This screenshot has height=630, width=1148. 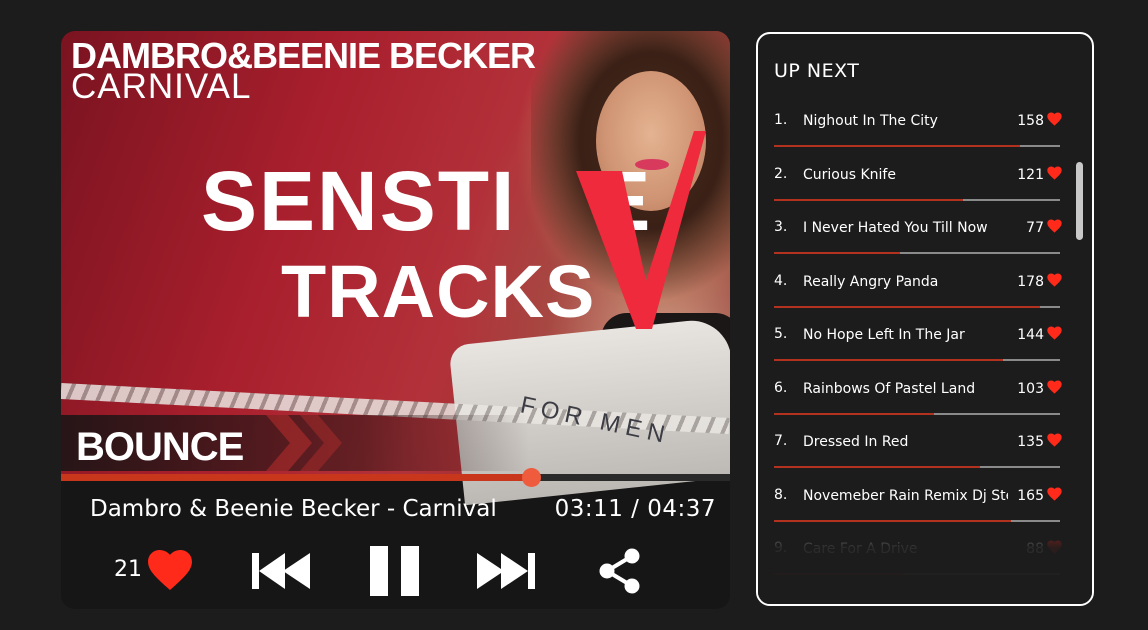 I want to click on list-item: 7. Dressed In Red 135, so click(x=918, y=456).